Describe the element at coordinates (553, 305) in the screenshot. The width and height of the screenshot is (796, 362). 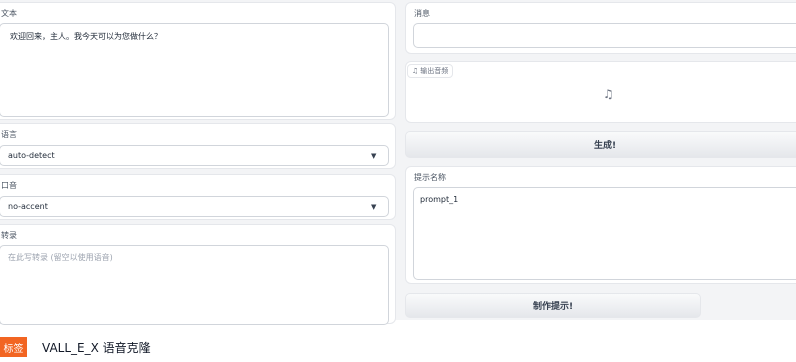
I see `make-prompt-button: 制作提示!` at that location.